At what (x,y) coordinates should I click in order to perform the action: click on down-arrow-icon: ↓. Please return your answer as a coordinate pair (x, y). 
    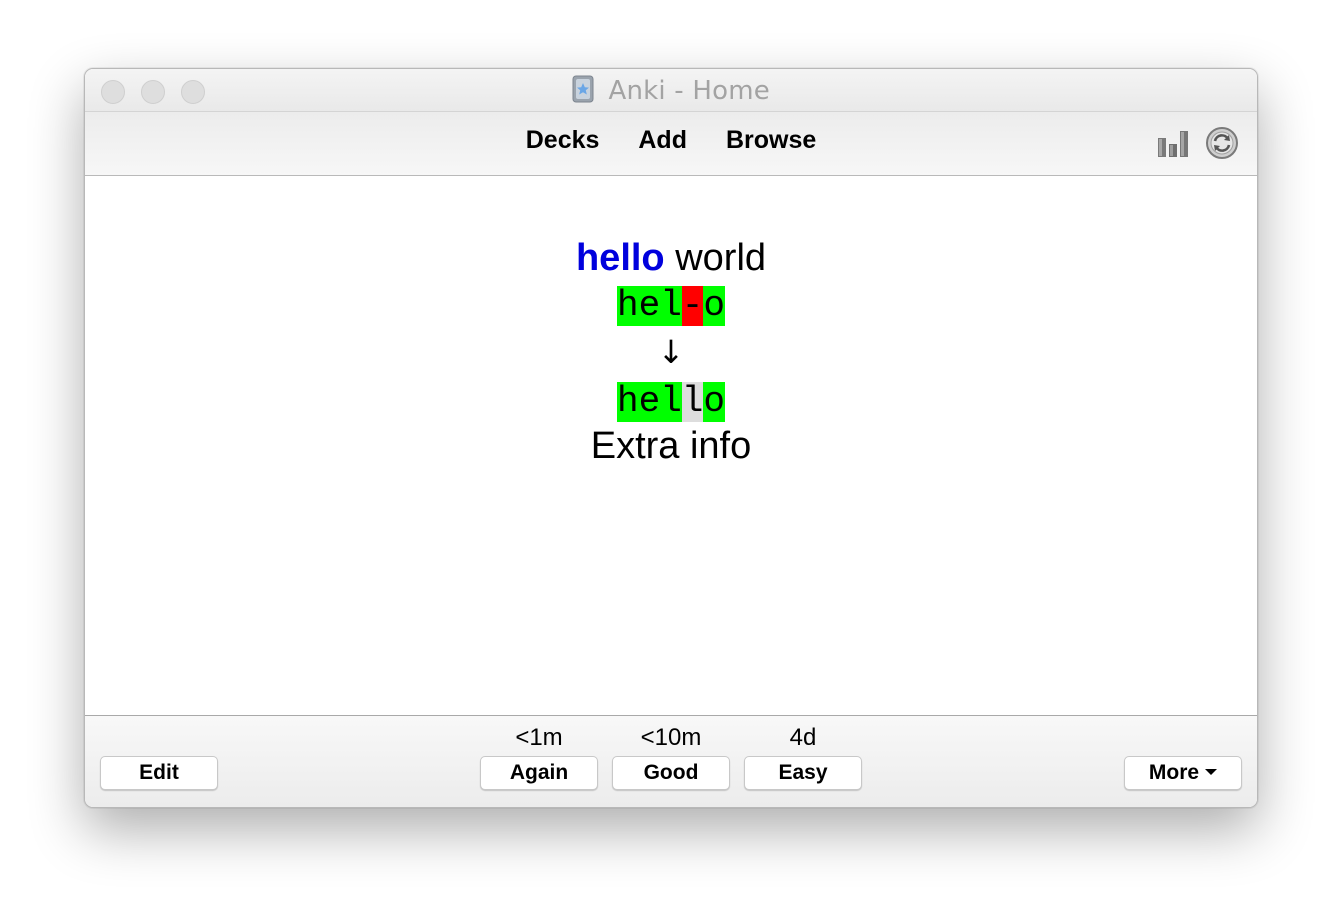
    Looking at the image, I should click on (671, 352).